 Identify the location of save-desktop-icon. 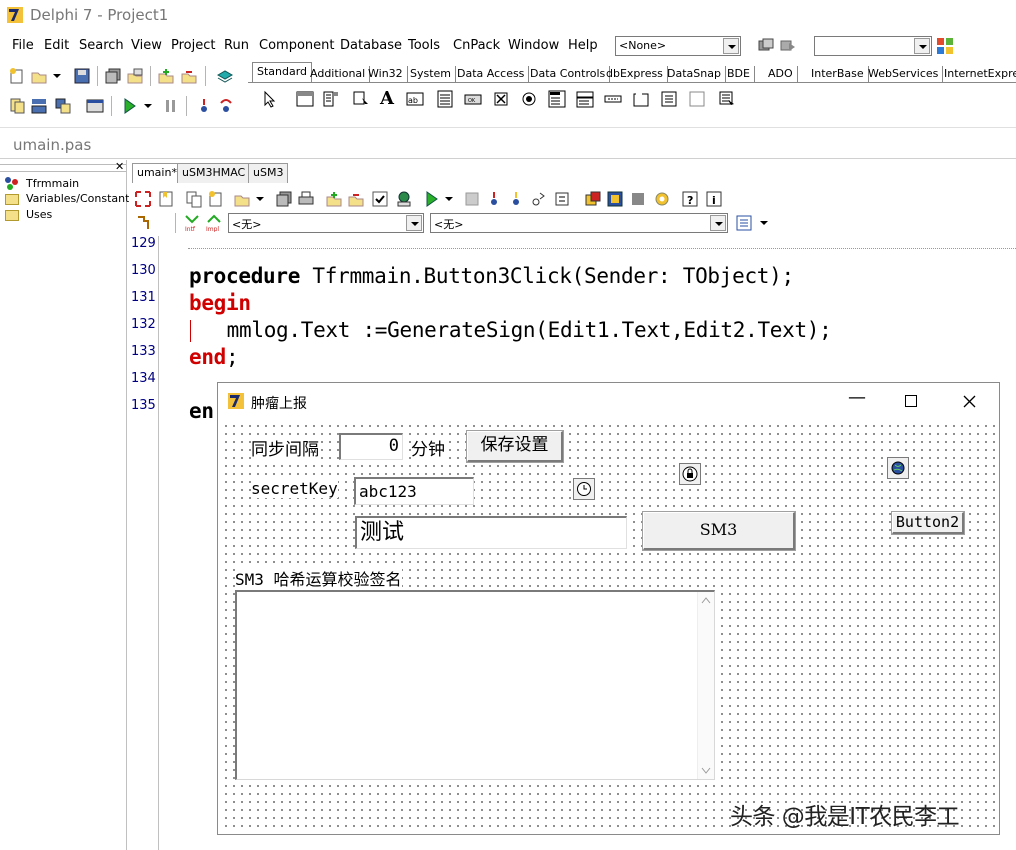
(766, 46).